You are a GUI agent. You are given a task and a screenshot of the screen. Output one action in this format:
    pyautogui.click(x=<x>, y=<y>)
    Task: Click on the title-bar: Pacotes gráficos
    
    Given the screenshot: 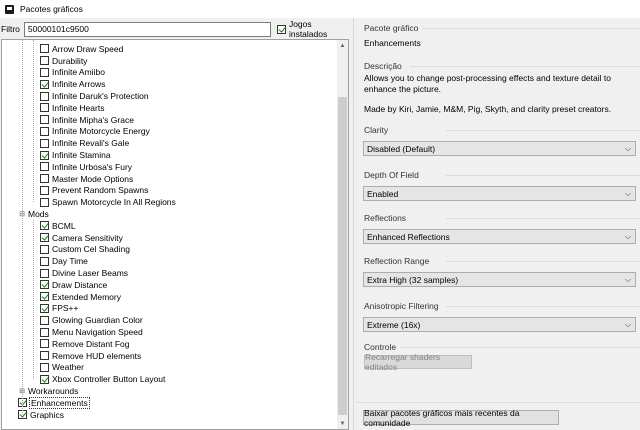 What is the action you would take?
    pyautogui.click(x=320, y=9)
    